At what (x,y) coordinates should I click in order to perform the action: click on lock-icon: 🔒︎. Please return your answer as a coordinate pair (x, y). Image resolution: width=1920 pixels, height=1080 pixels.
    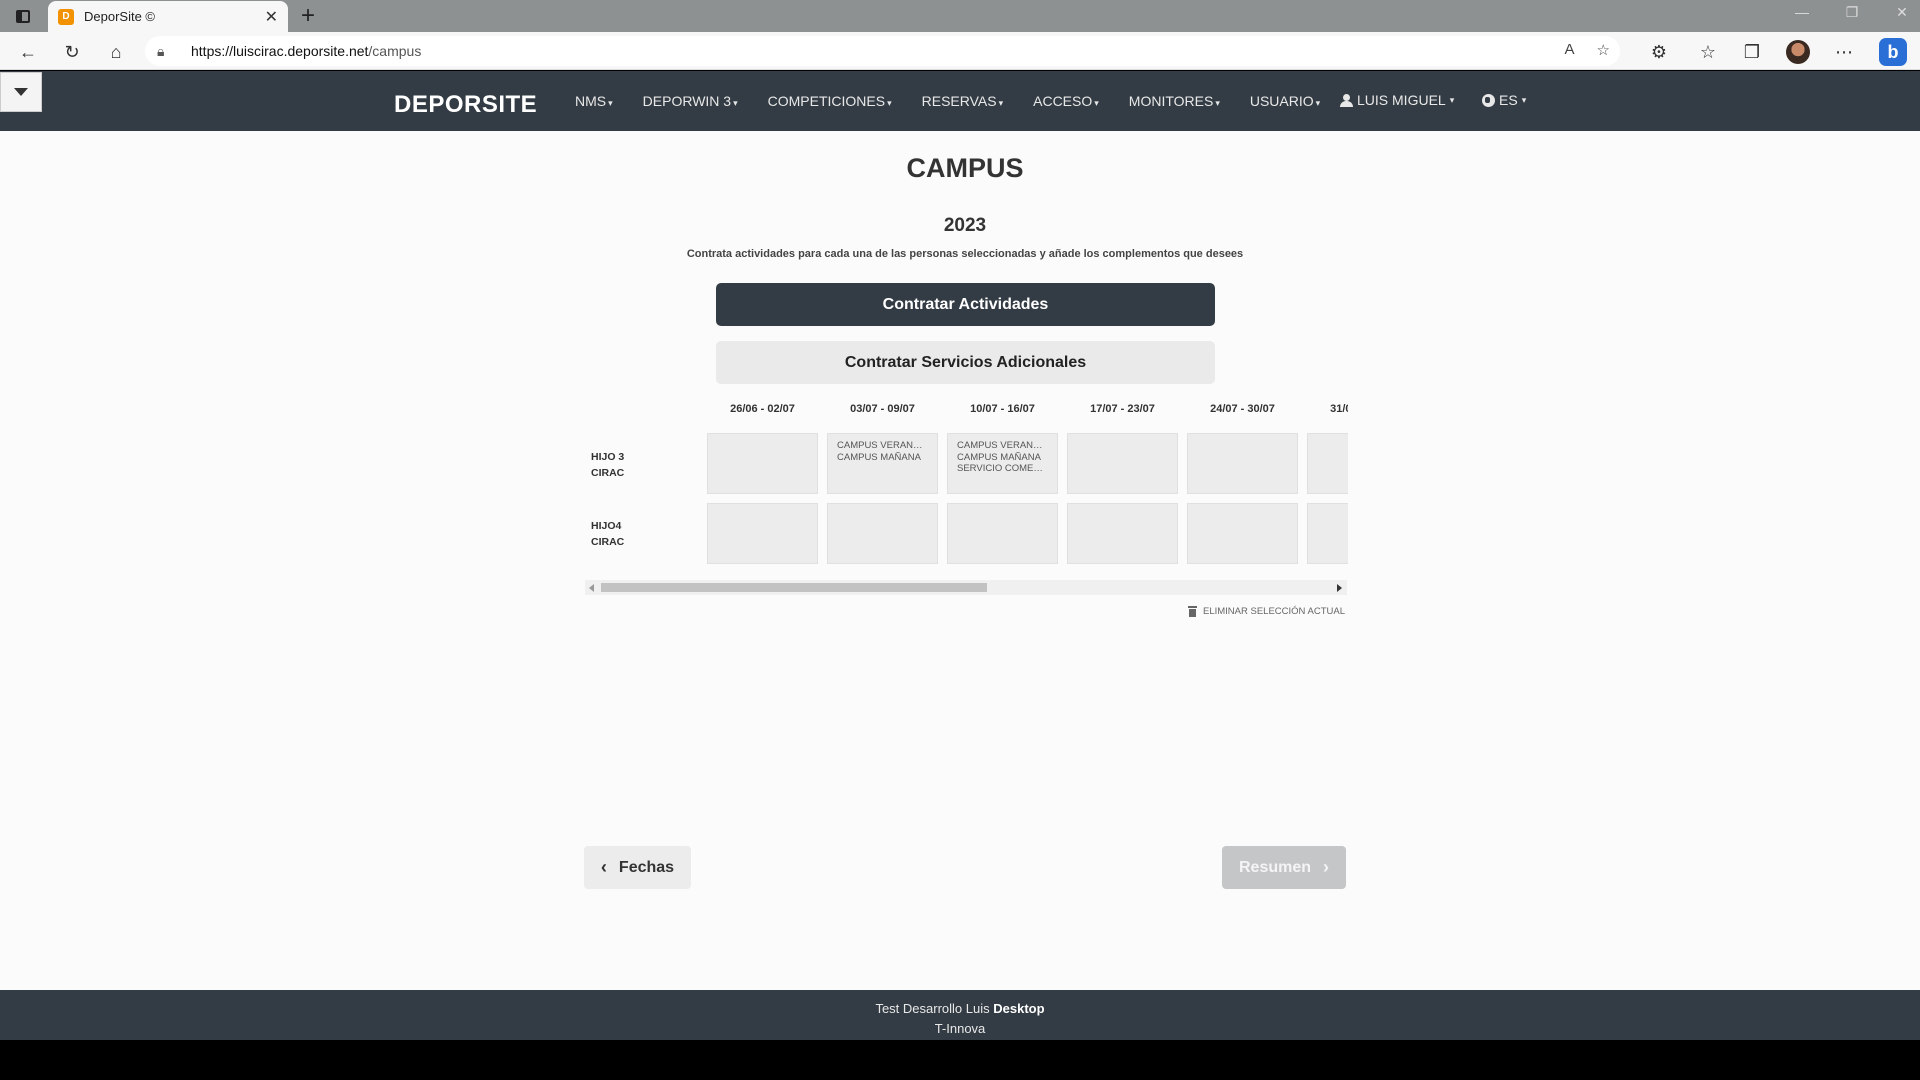
    Looking at the image, I should click on (168, 51).